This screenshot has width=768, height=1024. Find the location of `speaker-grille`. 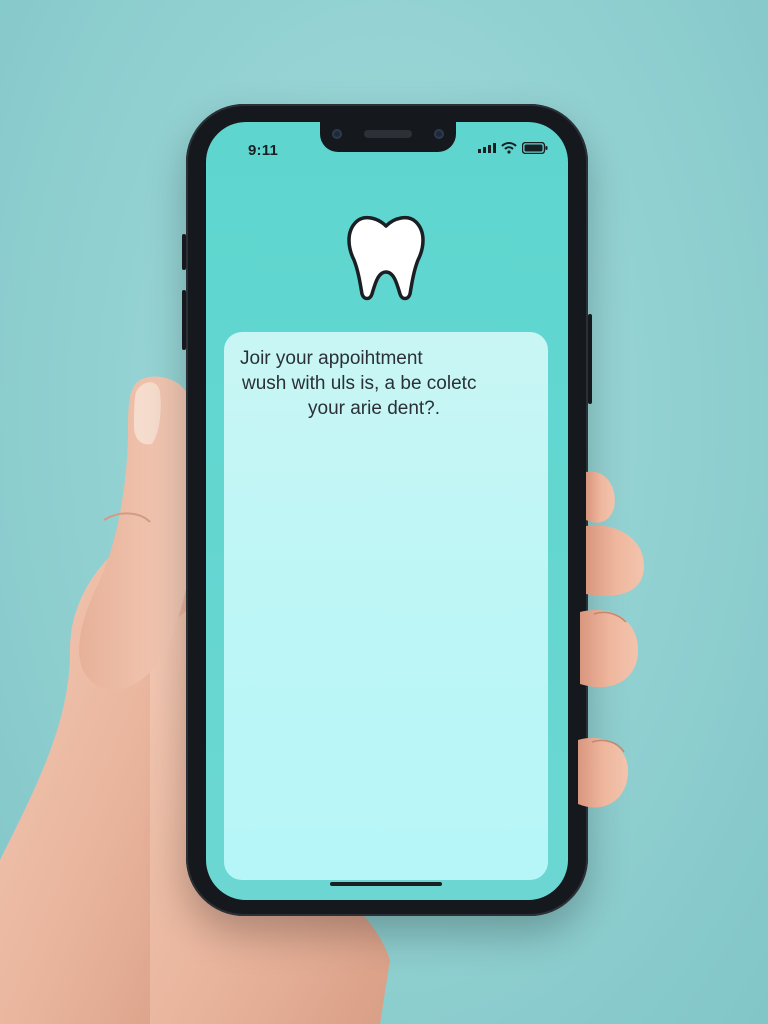

speaker-grille is located at coordinates (388, 134).